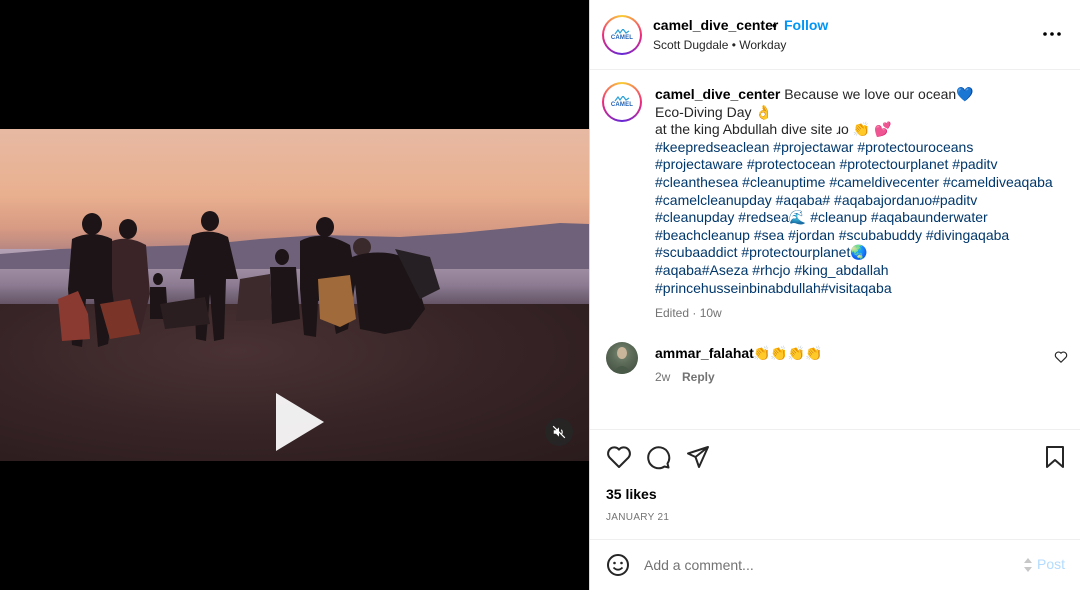  I want to click on comment-time: 2w, so click(663, 377).